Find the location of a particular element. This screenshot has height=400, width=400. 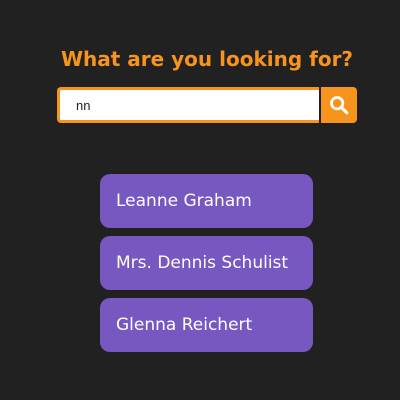

result-item: Mrs. Dennis Schulist is located at coordinates (206, 263).